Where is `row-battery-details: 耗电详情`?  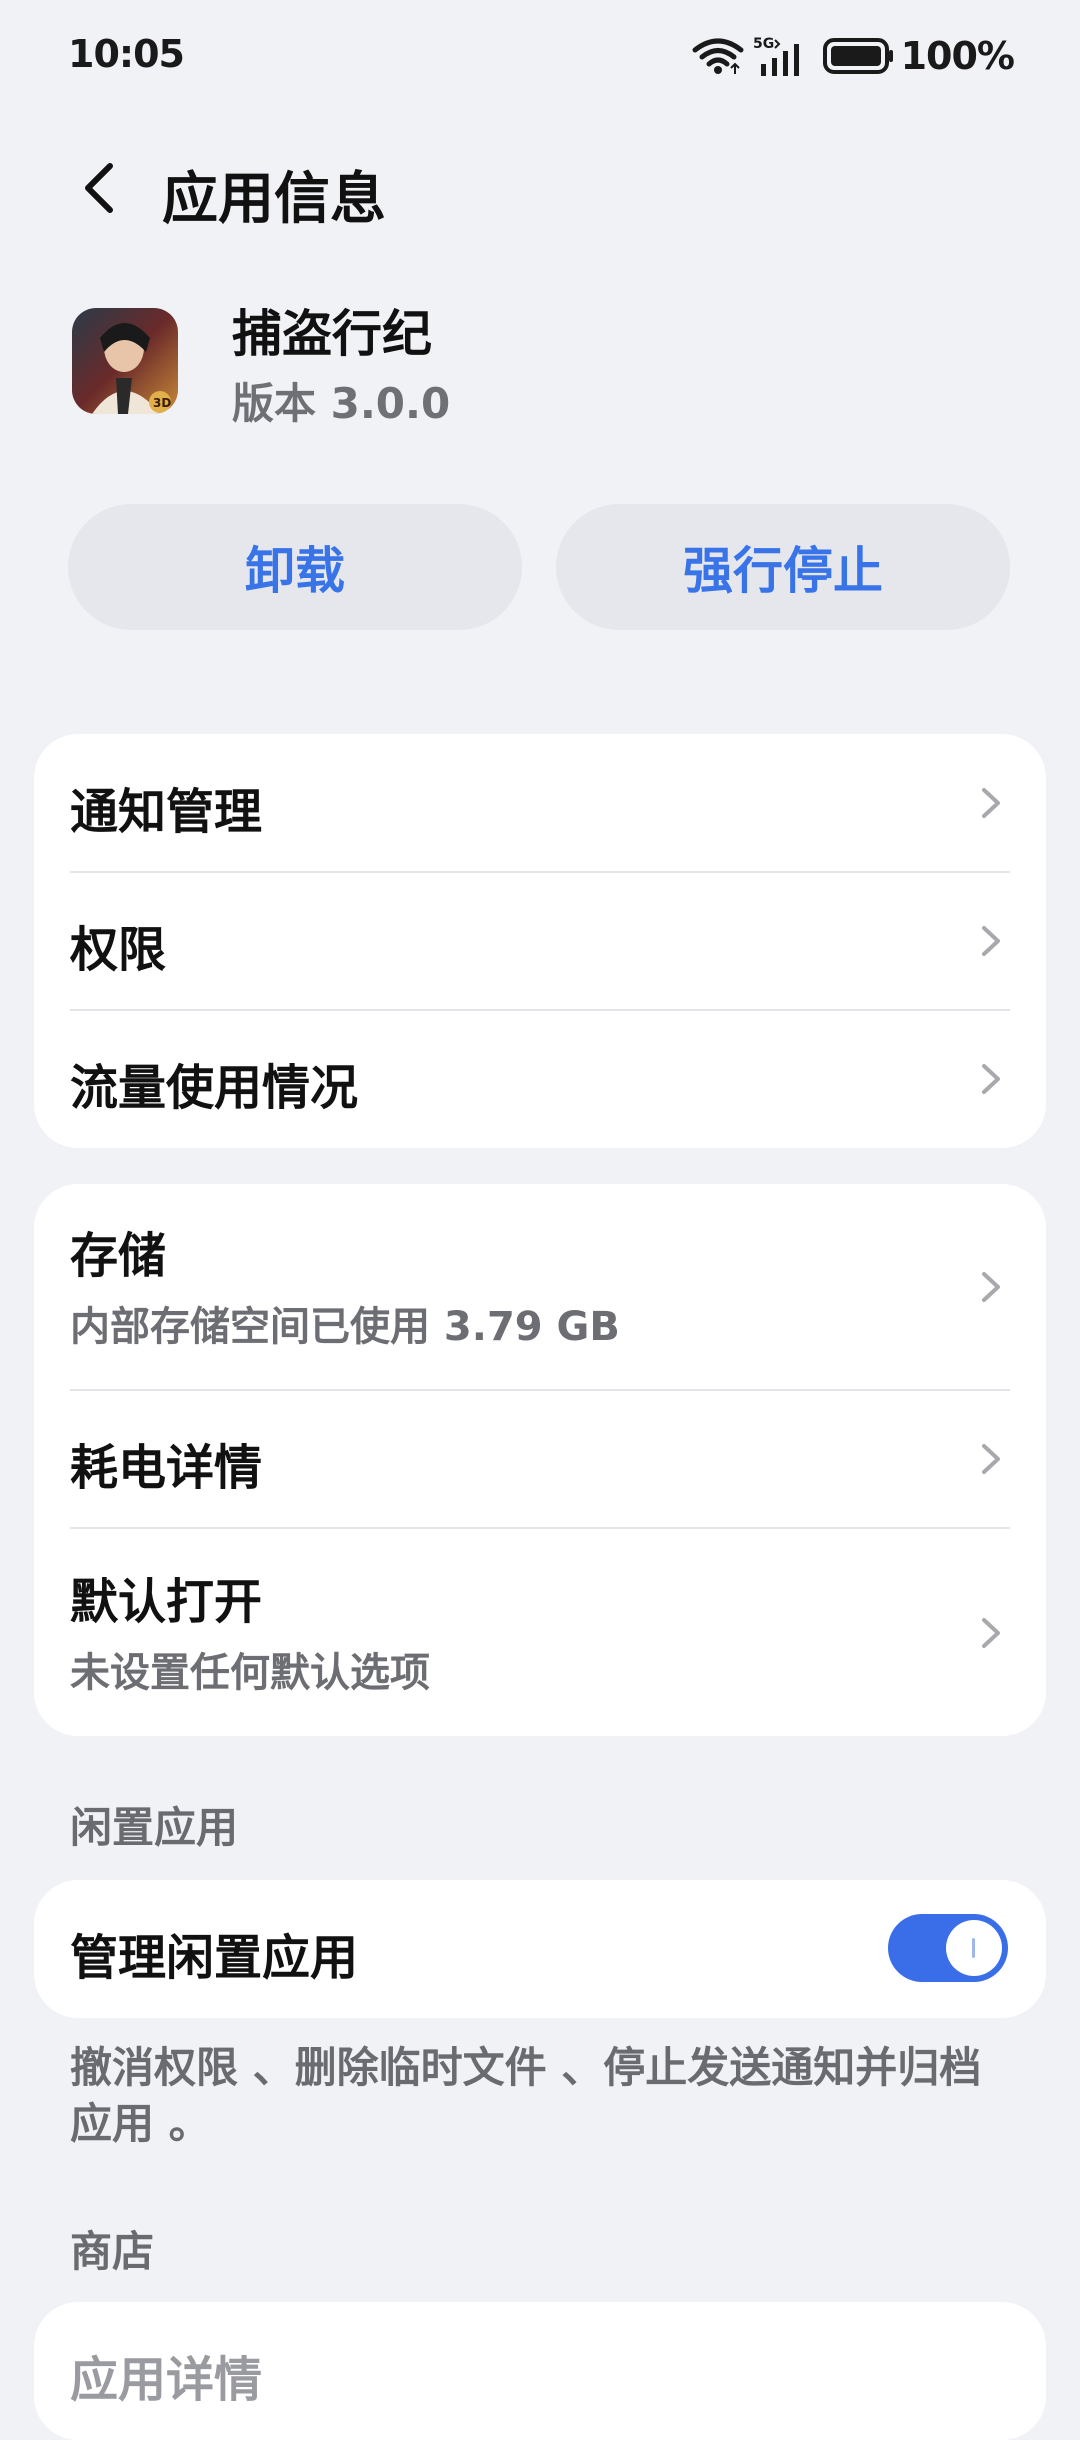 row-battery-details: 耗电详情 is located at coordinates (540, 1459).